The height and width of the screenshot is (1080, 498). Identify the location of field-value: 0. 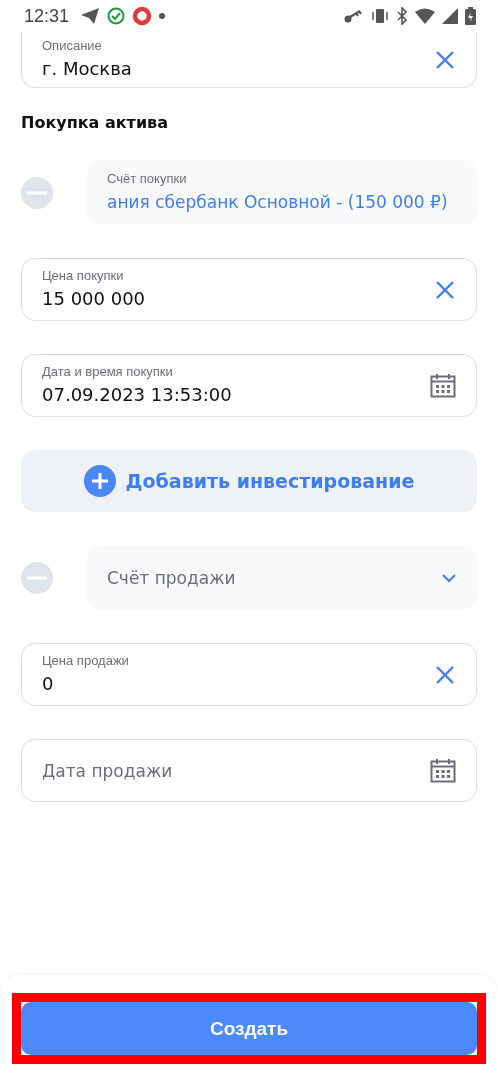
(48, 684).